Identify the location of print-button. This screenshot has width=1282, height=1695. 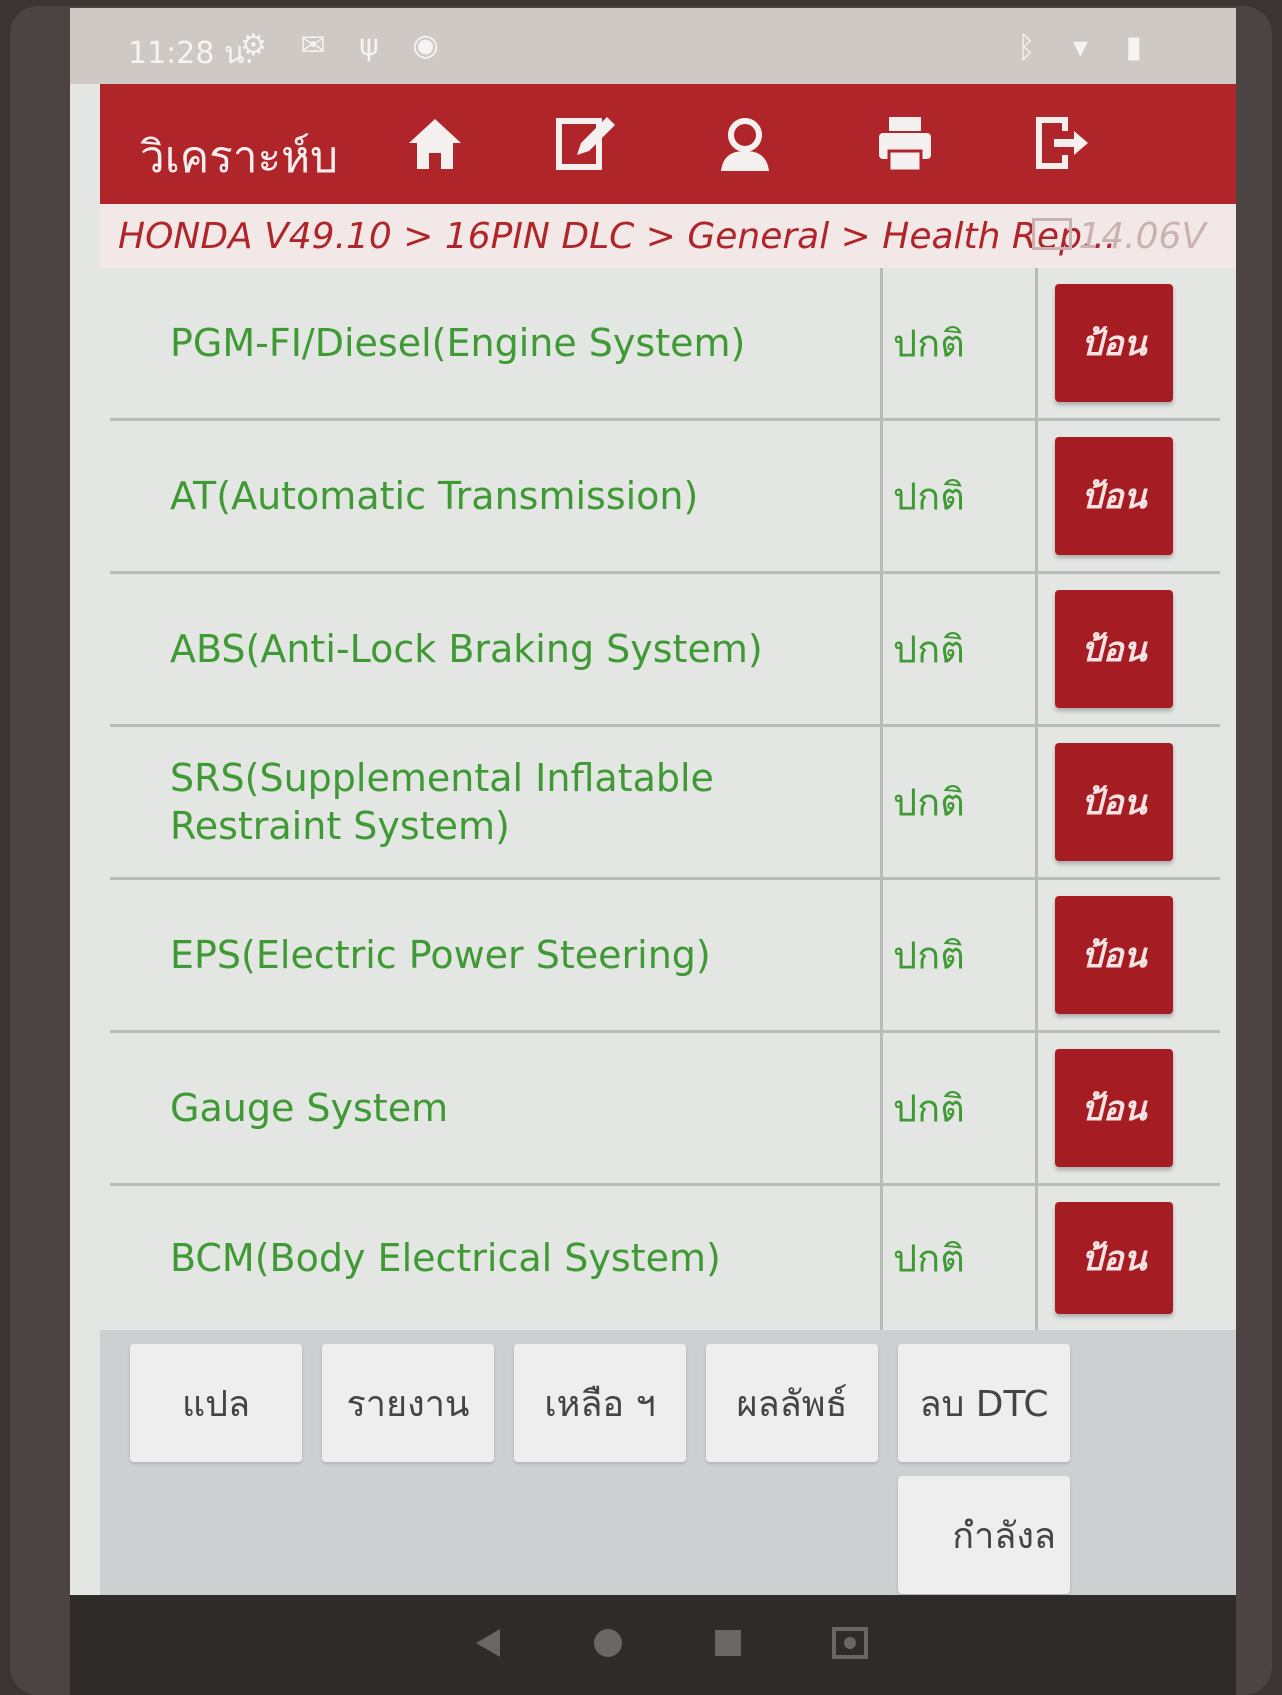
(905, 143).